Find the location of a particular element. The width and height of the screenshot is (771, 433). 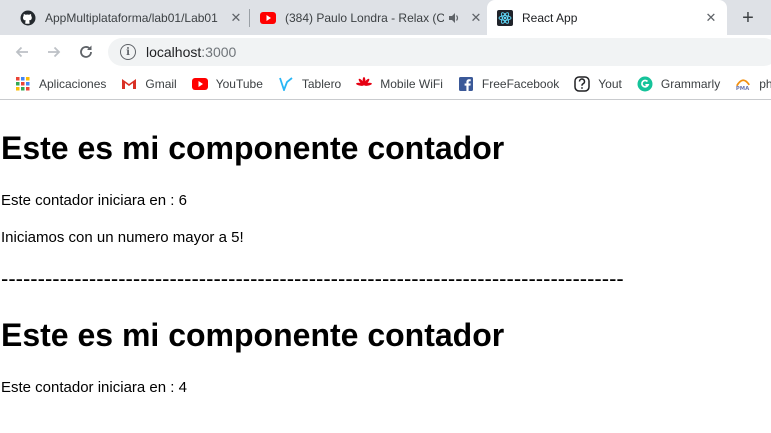

tab-title: AppMultiplataforma/lab01/Lab01 is located at coordinates (131, 17).